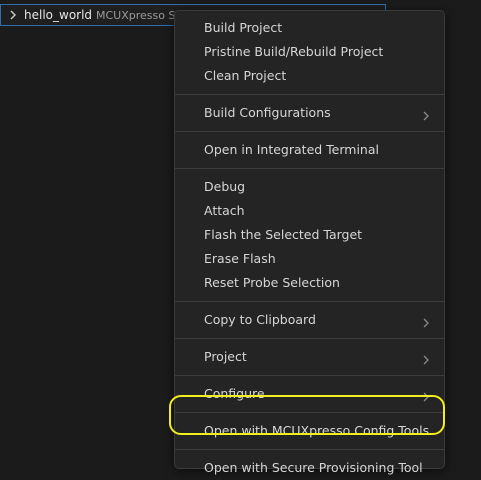  I want to click on menu-item-reset-probe-selection: Reset Probe Selection, so click(309, 283).